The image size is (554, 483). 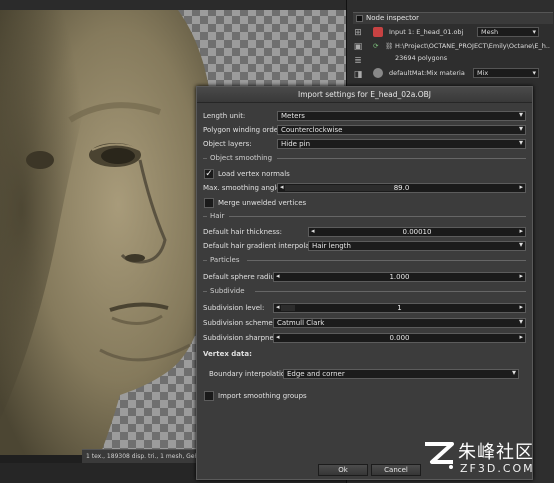 I want to click on mesh-node-icon, so click(x=378, y=32).